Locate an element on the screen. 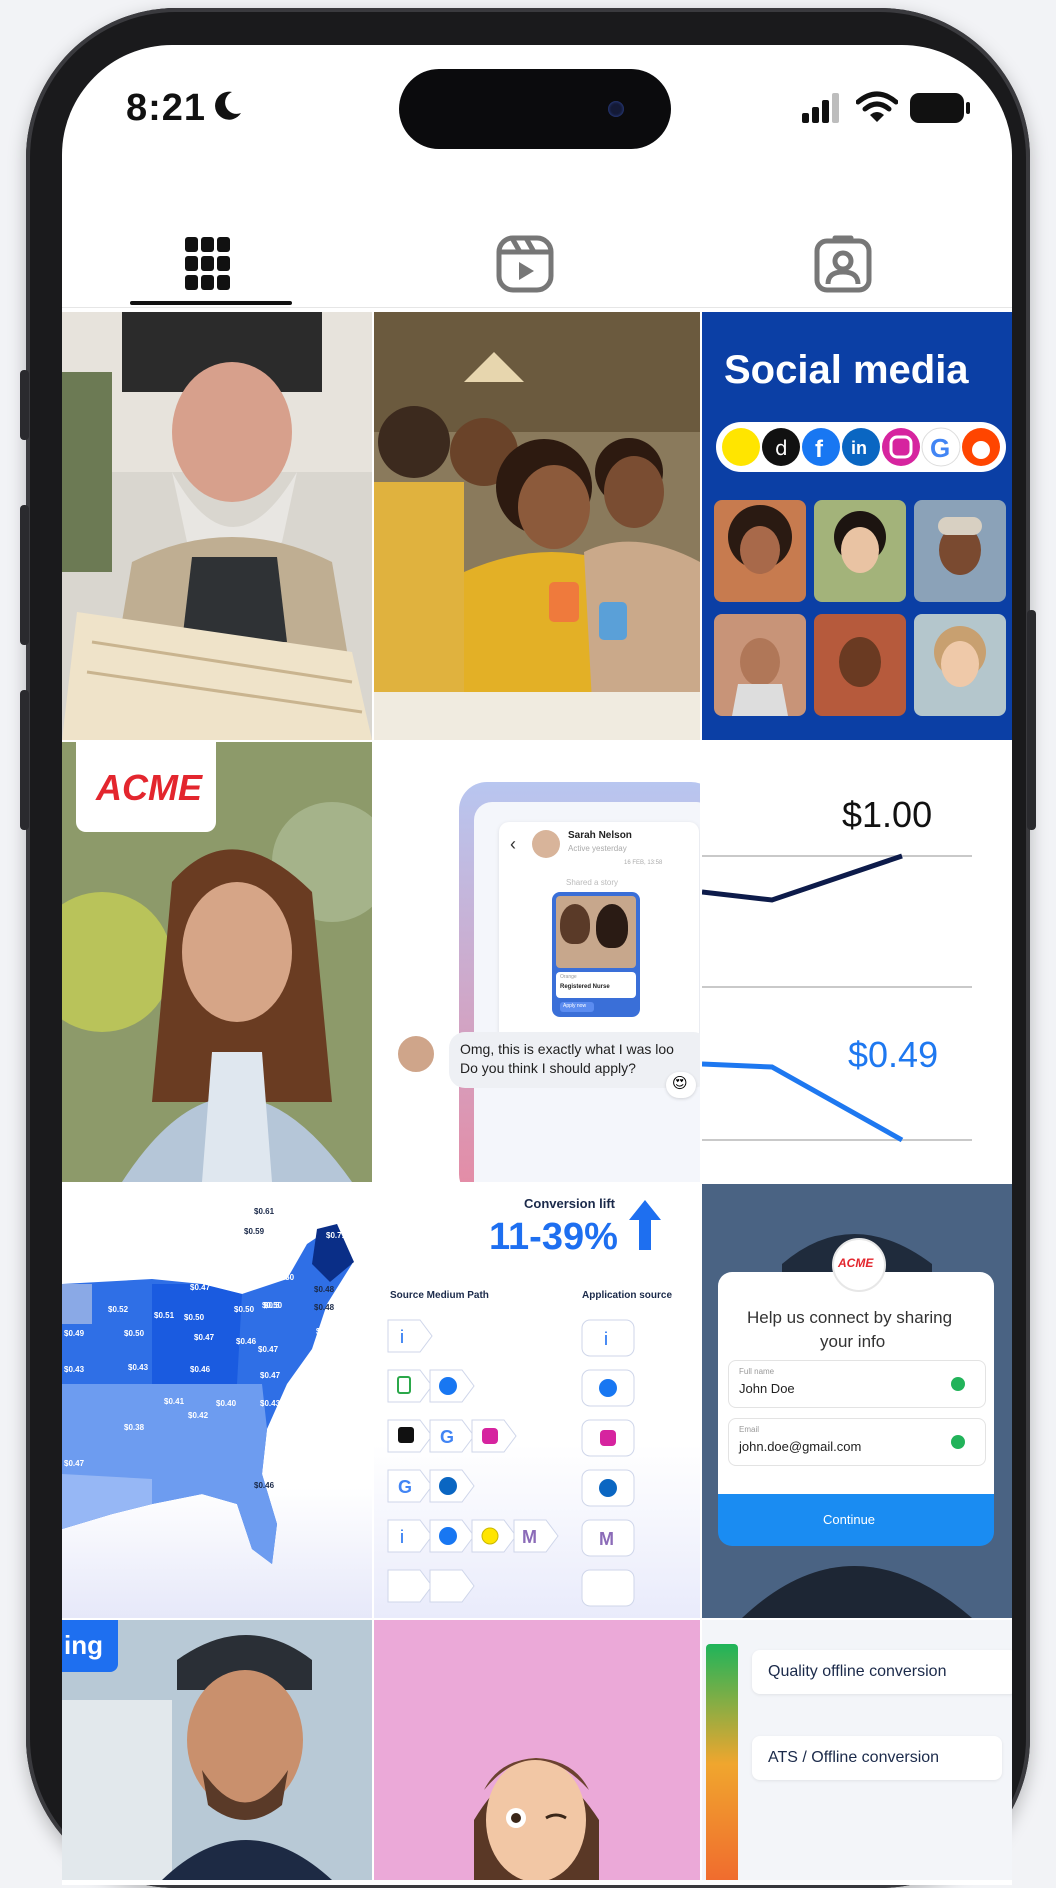 The height and width of the screenshot is (1888, 1056). battery-icon is located at coordinates (940, 108).